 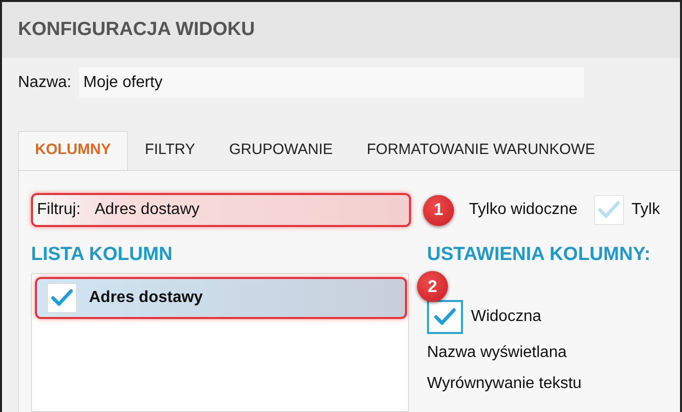 I want to click on checkbox-label: Tylk, so click(x=646, y=210).